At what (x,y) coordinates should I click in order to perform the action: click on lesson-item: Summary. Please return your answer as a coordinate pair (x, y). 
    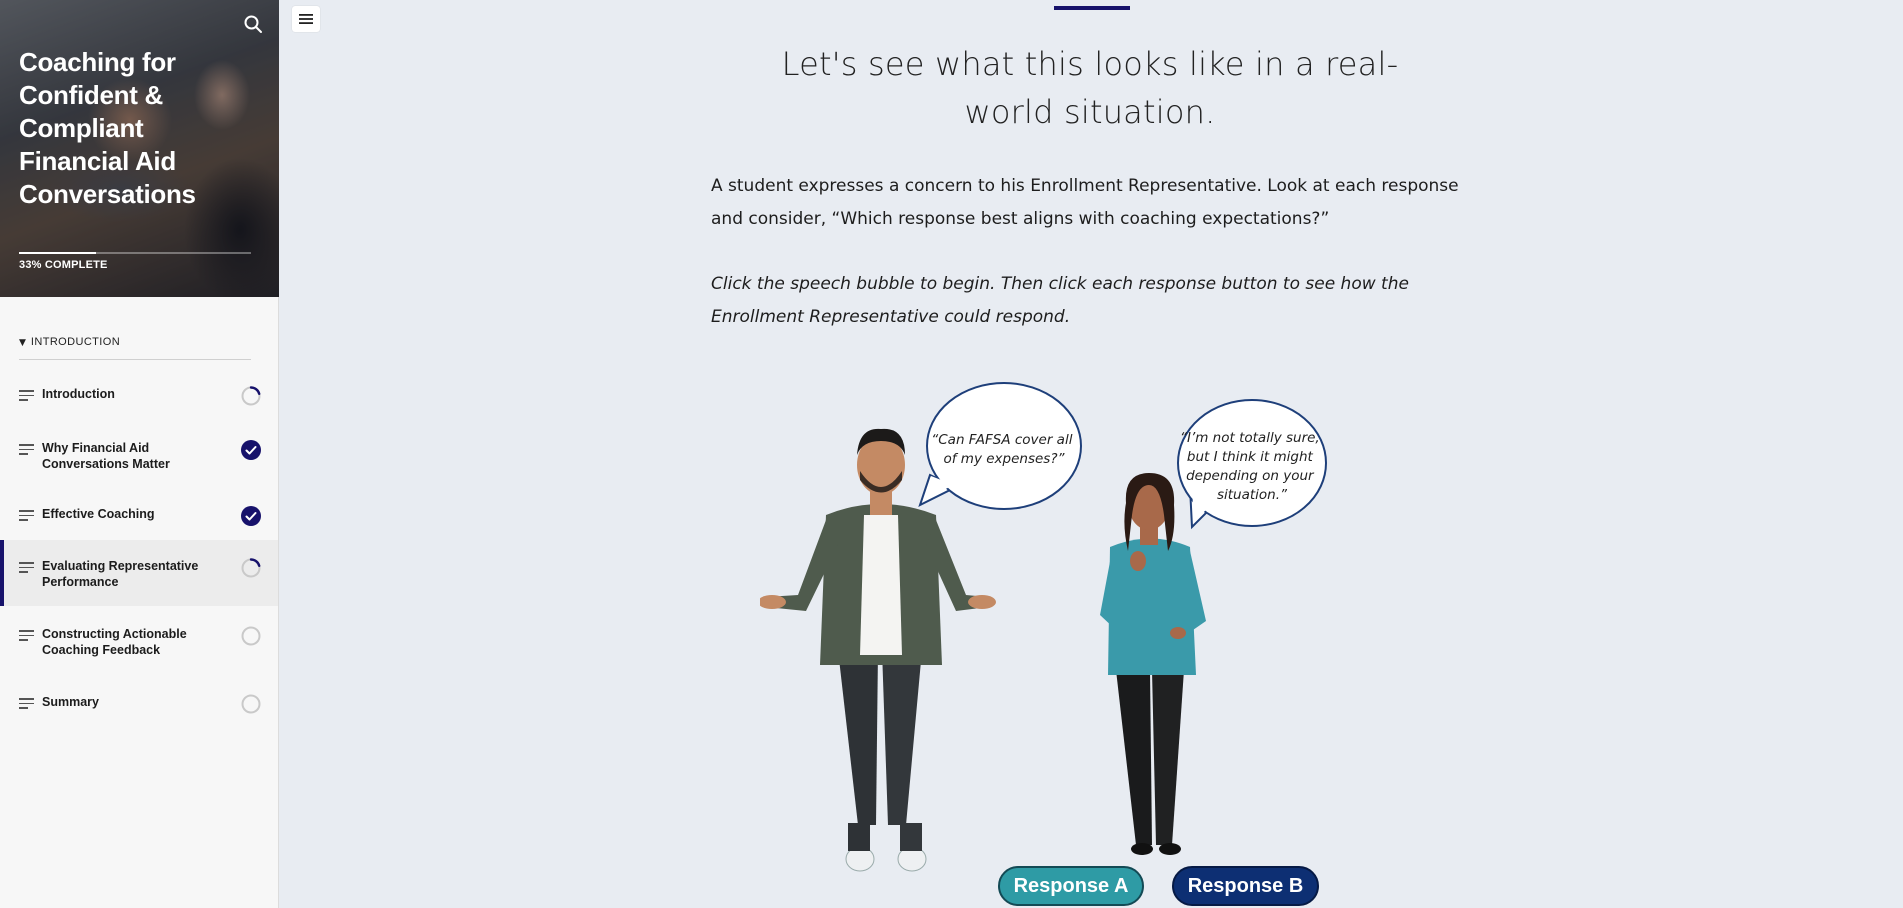
    Looking at the image, I should click on (139, 696).